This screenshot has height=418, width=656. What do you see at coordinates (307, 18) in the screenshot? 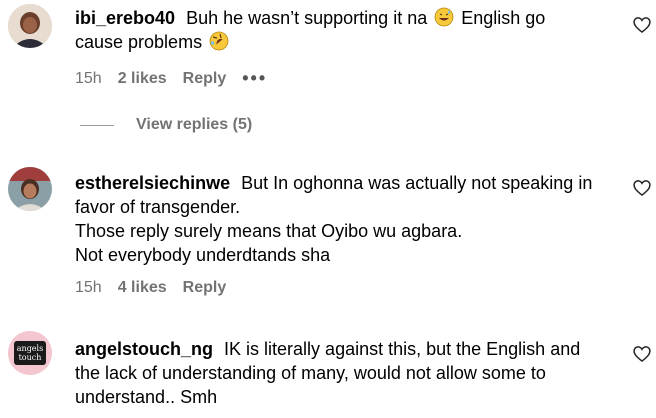
I see `comment-text: Buh he wasn’t supporting it na` at bounding box center [307, 18].